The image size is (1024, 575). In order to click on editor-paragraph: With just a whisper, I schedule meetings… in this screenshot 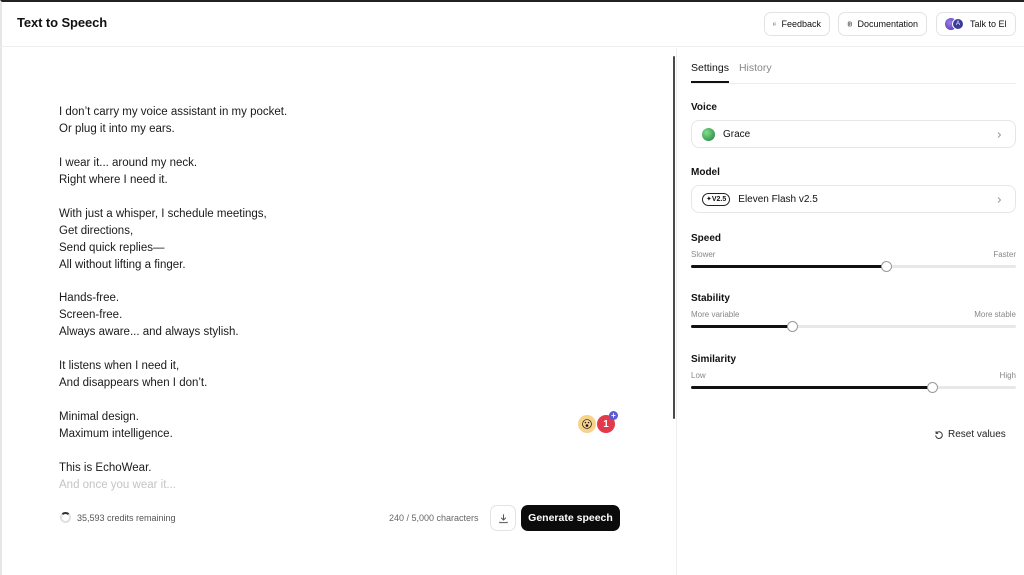, I will do `click(339, 240)`.